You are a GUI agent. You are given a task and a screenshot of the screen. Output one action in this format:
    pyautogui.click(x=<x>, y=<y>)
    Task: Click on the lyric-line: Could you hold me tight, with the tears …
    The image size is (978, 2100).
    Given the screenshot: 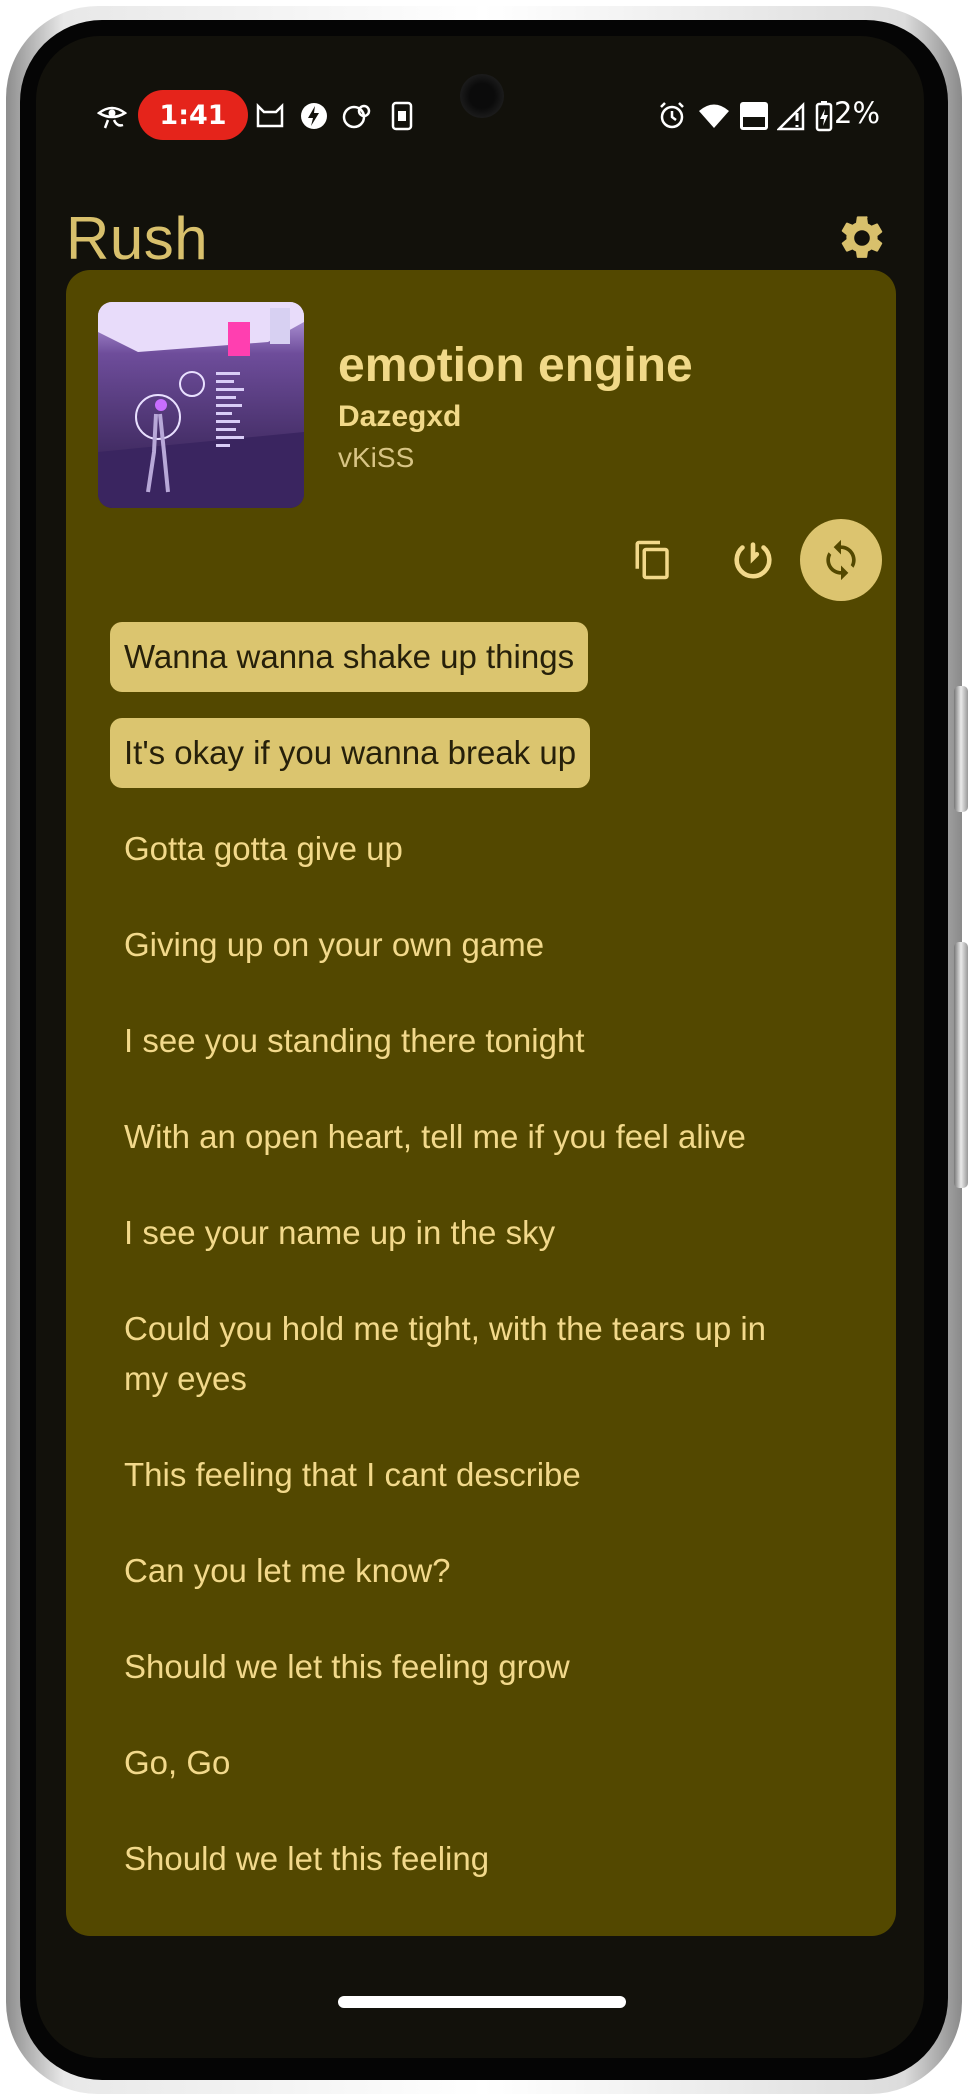 What is the action you would take?
    pyautogui.click(x=460, y=1354)
    